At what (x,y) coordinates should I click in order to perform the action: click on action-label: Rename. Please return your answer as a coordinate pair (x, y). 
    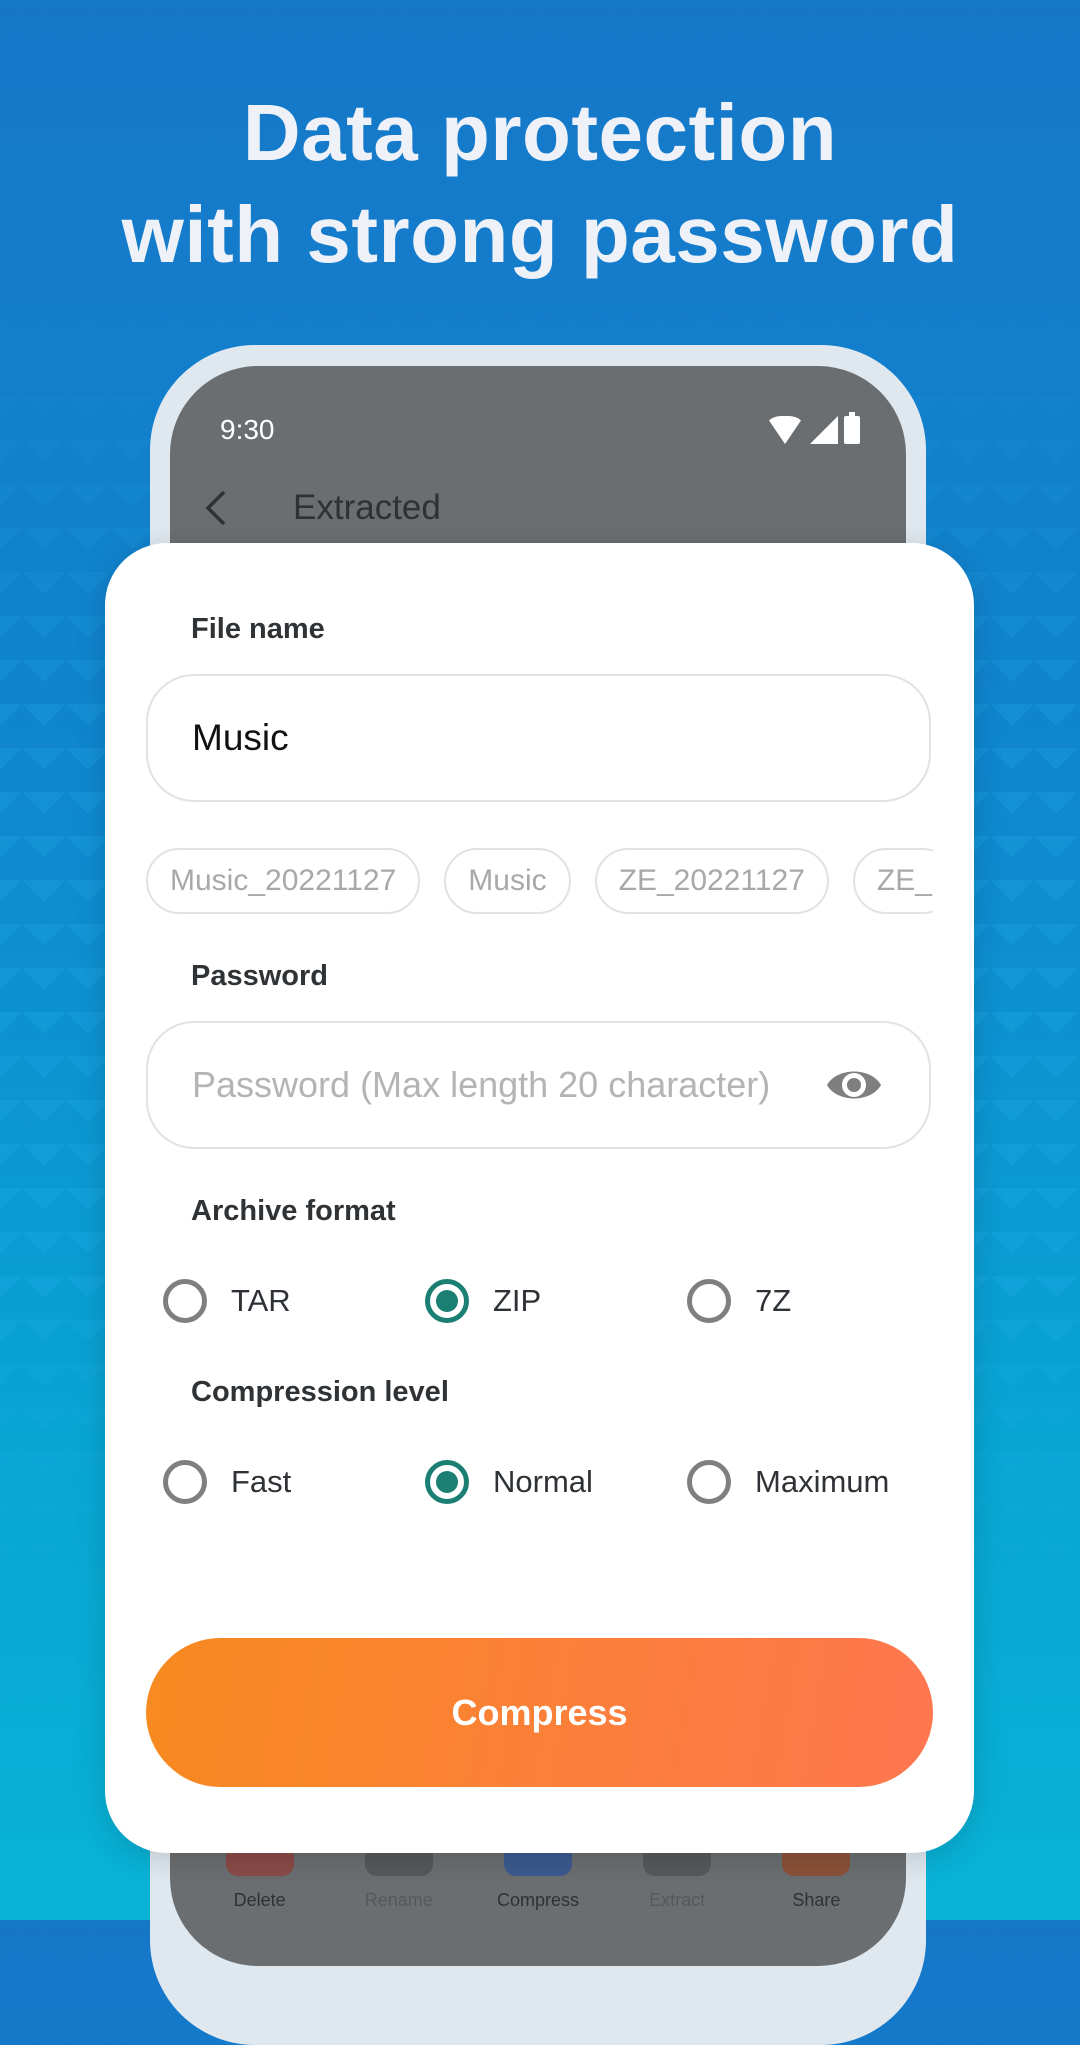
    Looking at the image, I should click on (398, 1900).